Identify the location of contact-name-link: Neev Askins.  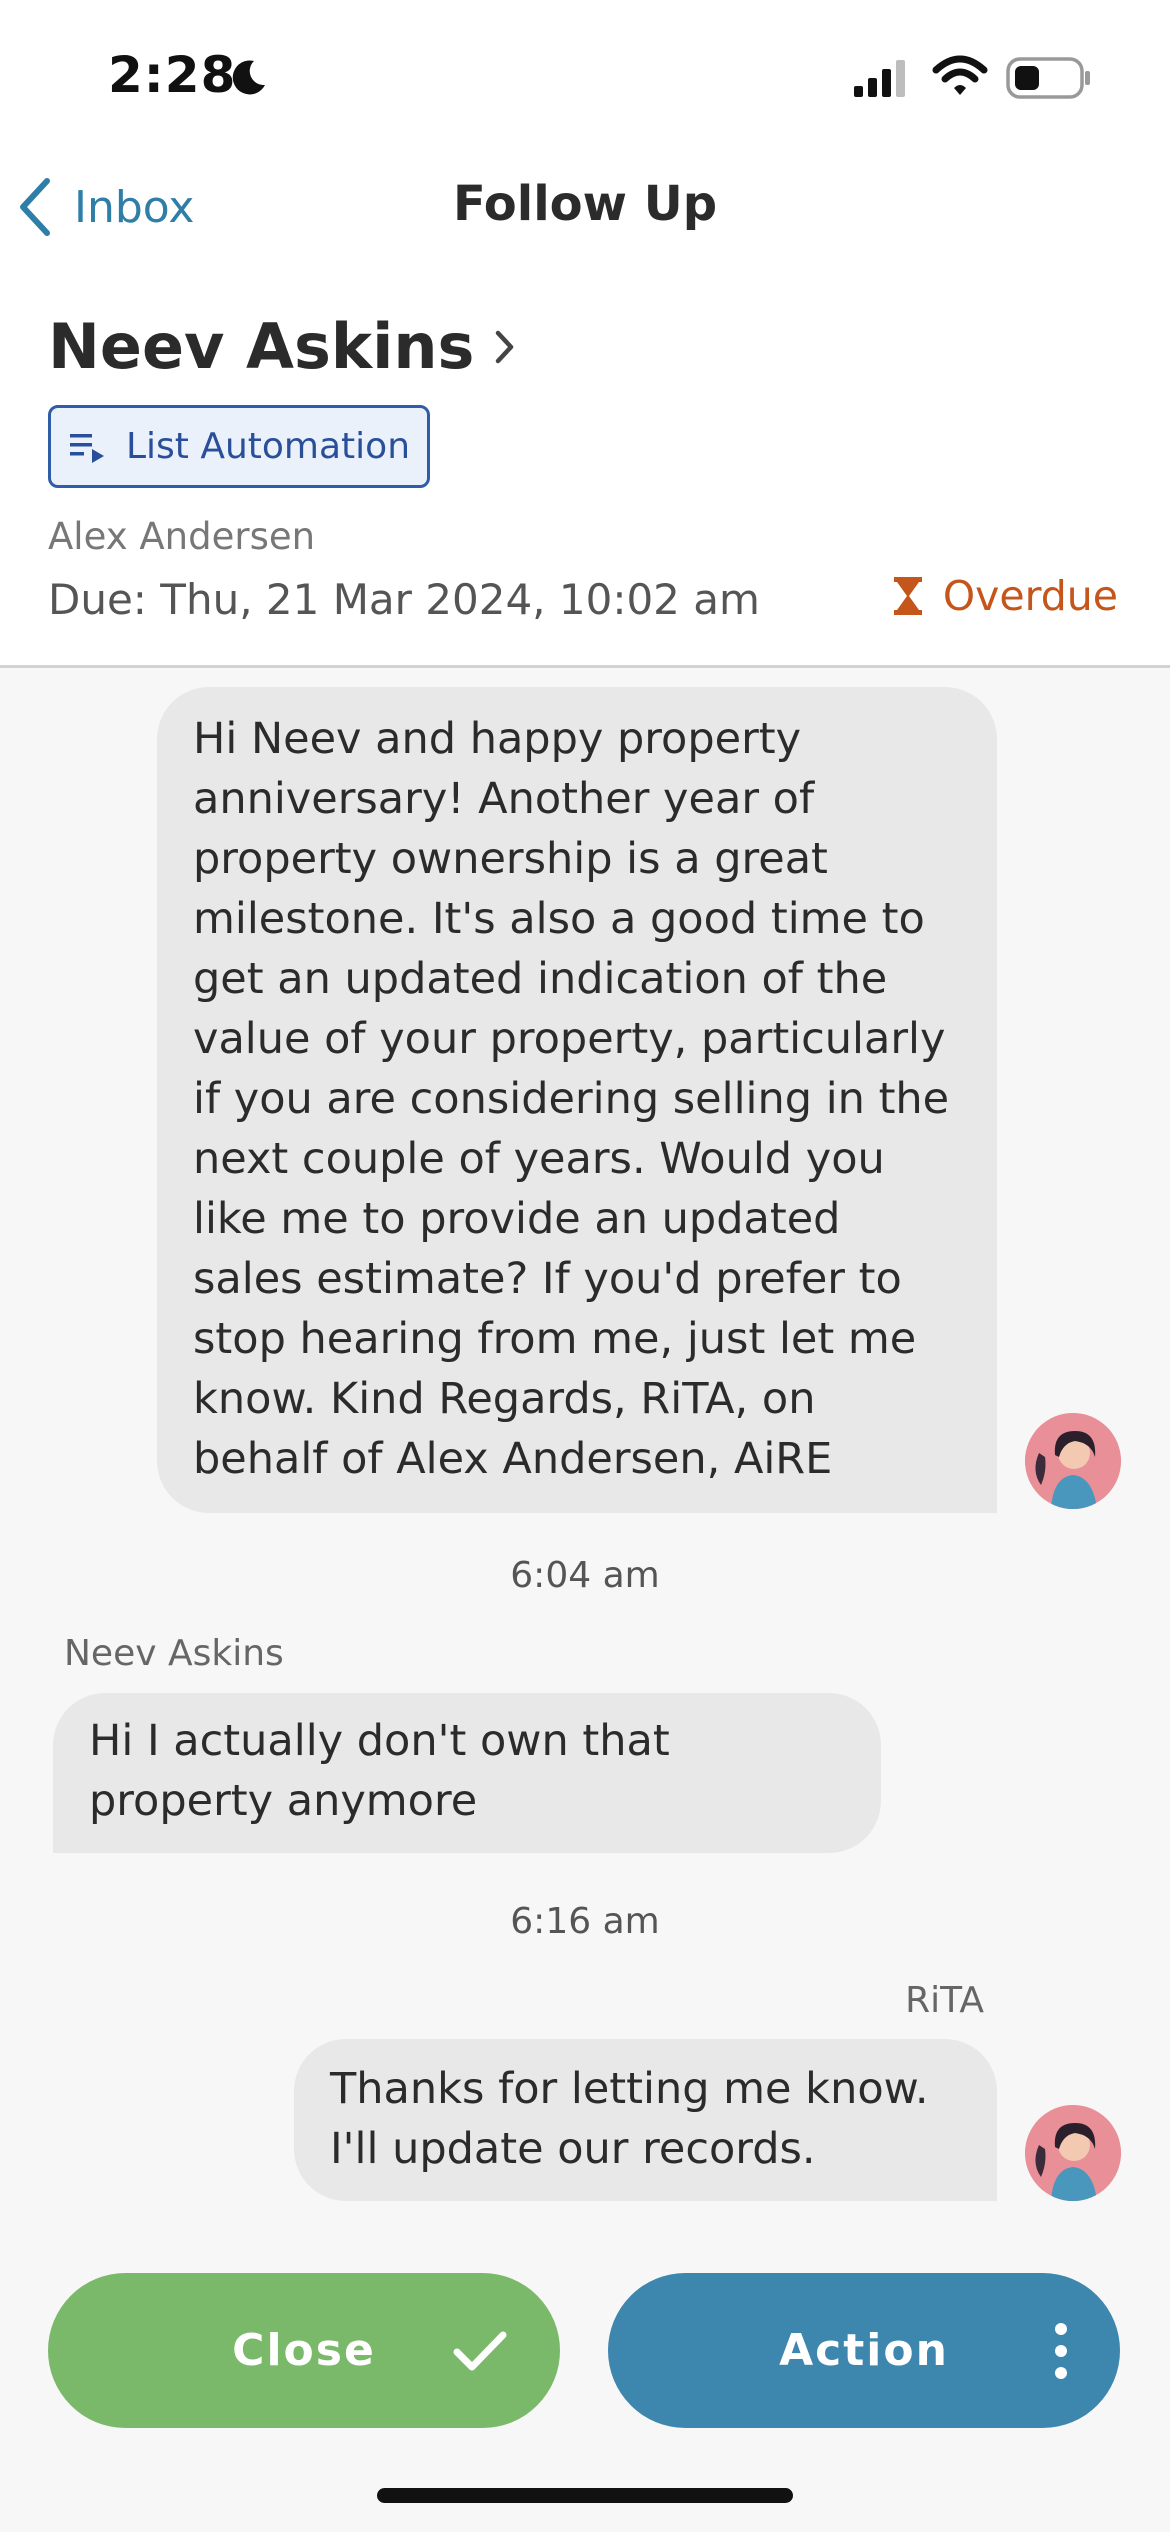
(282, 346).